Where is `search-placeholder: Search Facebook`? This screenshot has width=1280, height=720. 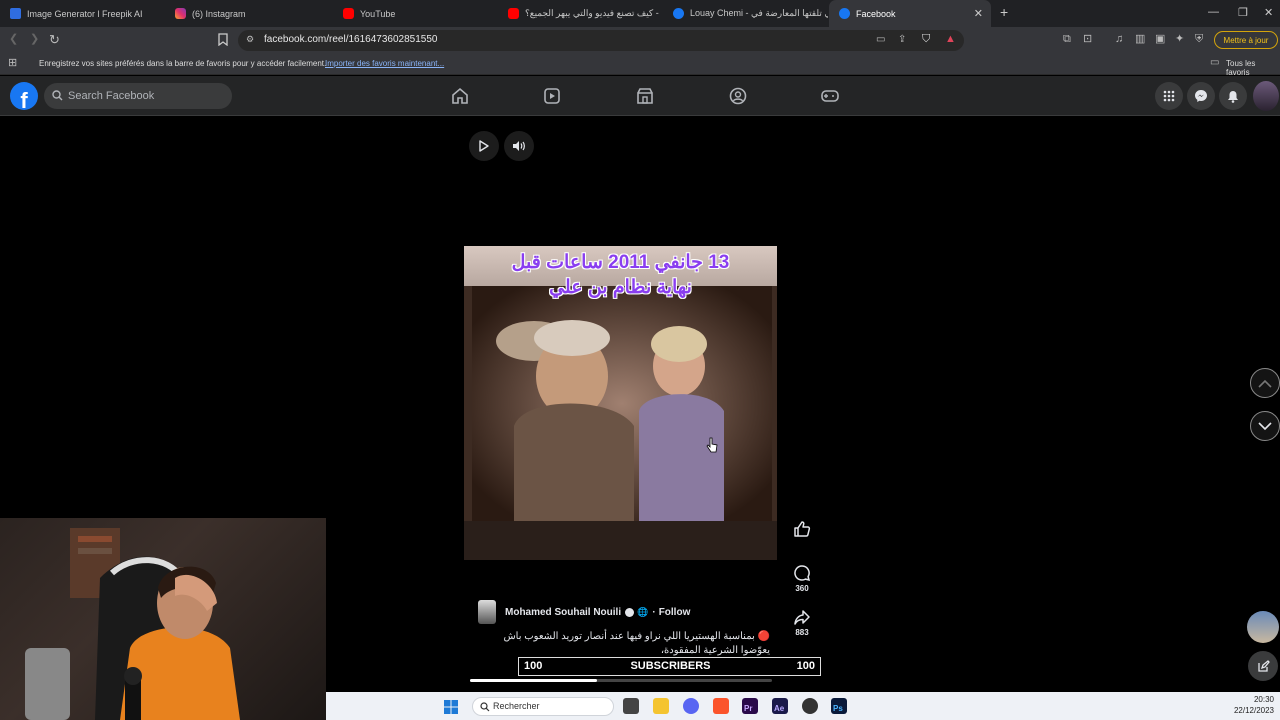 search-placeholder: Search Facebook is located at coordinates (111, 96).